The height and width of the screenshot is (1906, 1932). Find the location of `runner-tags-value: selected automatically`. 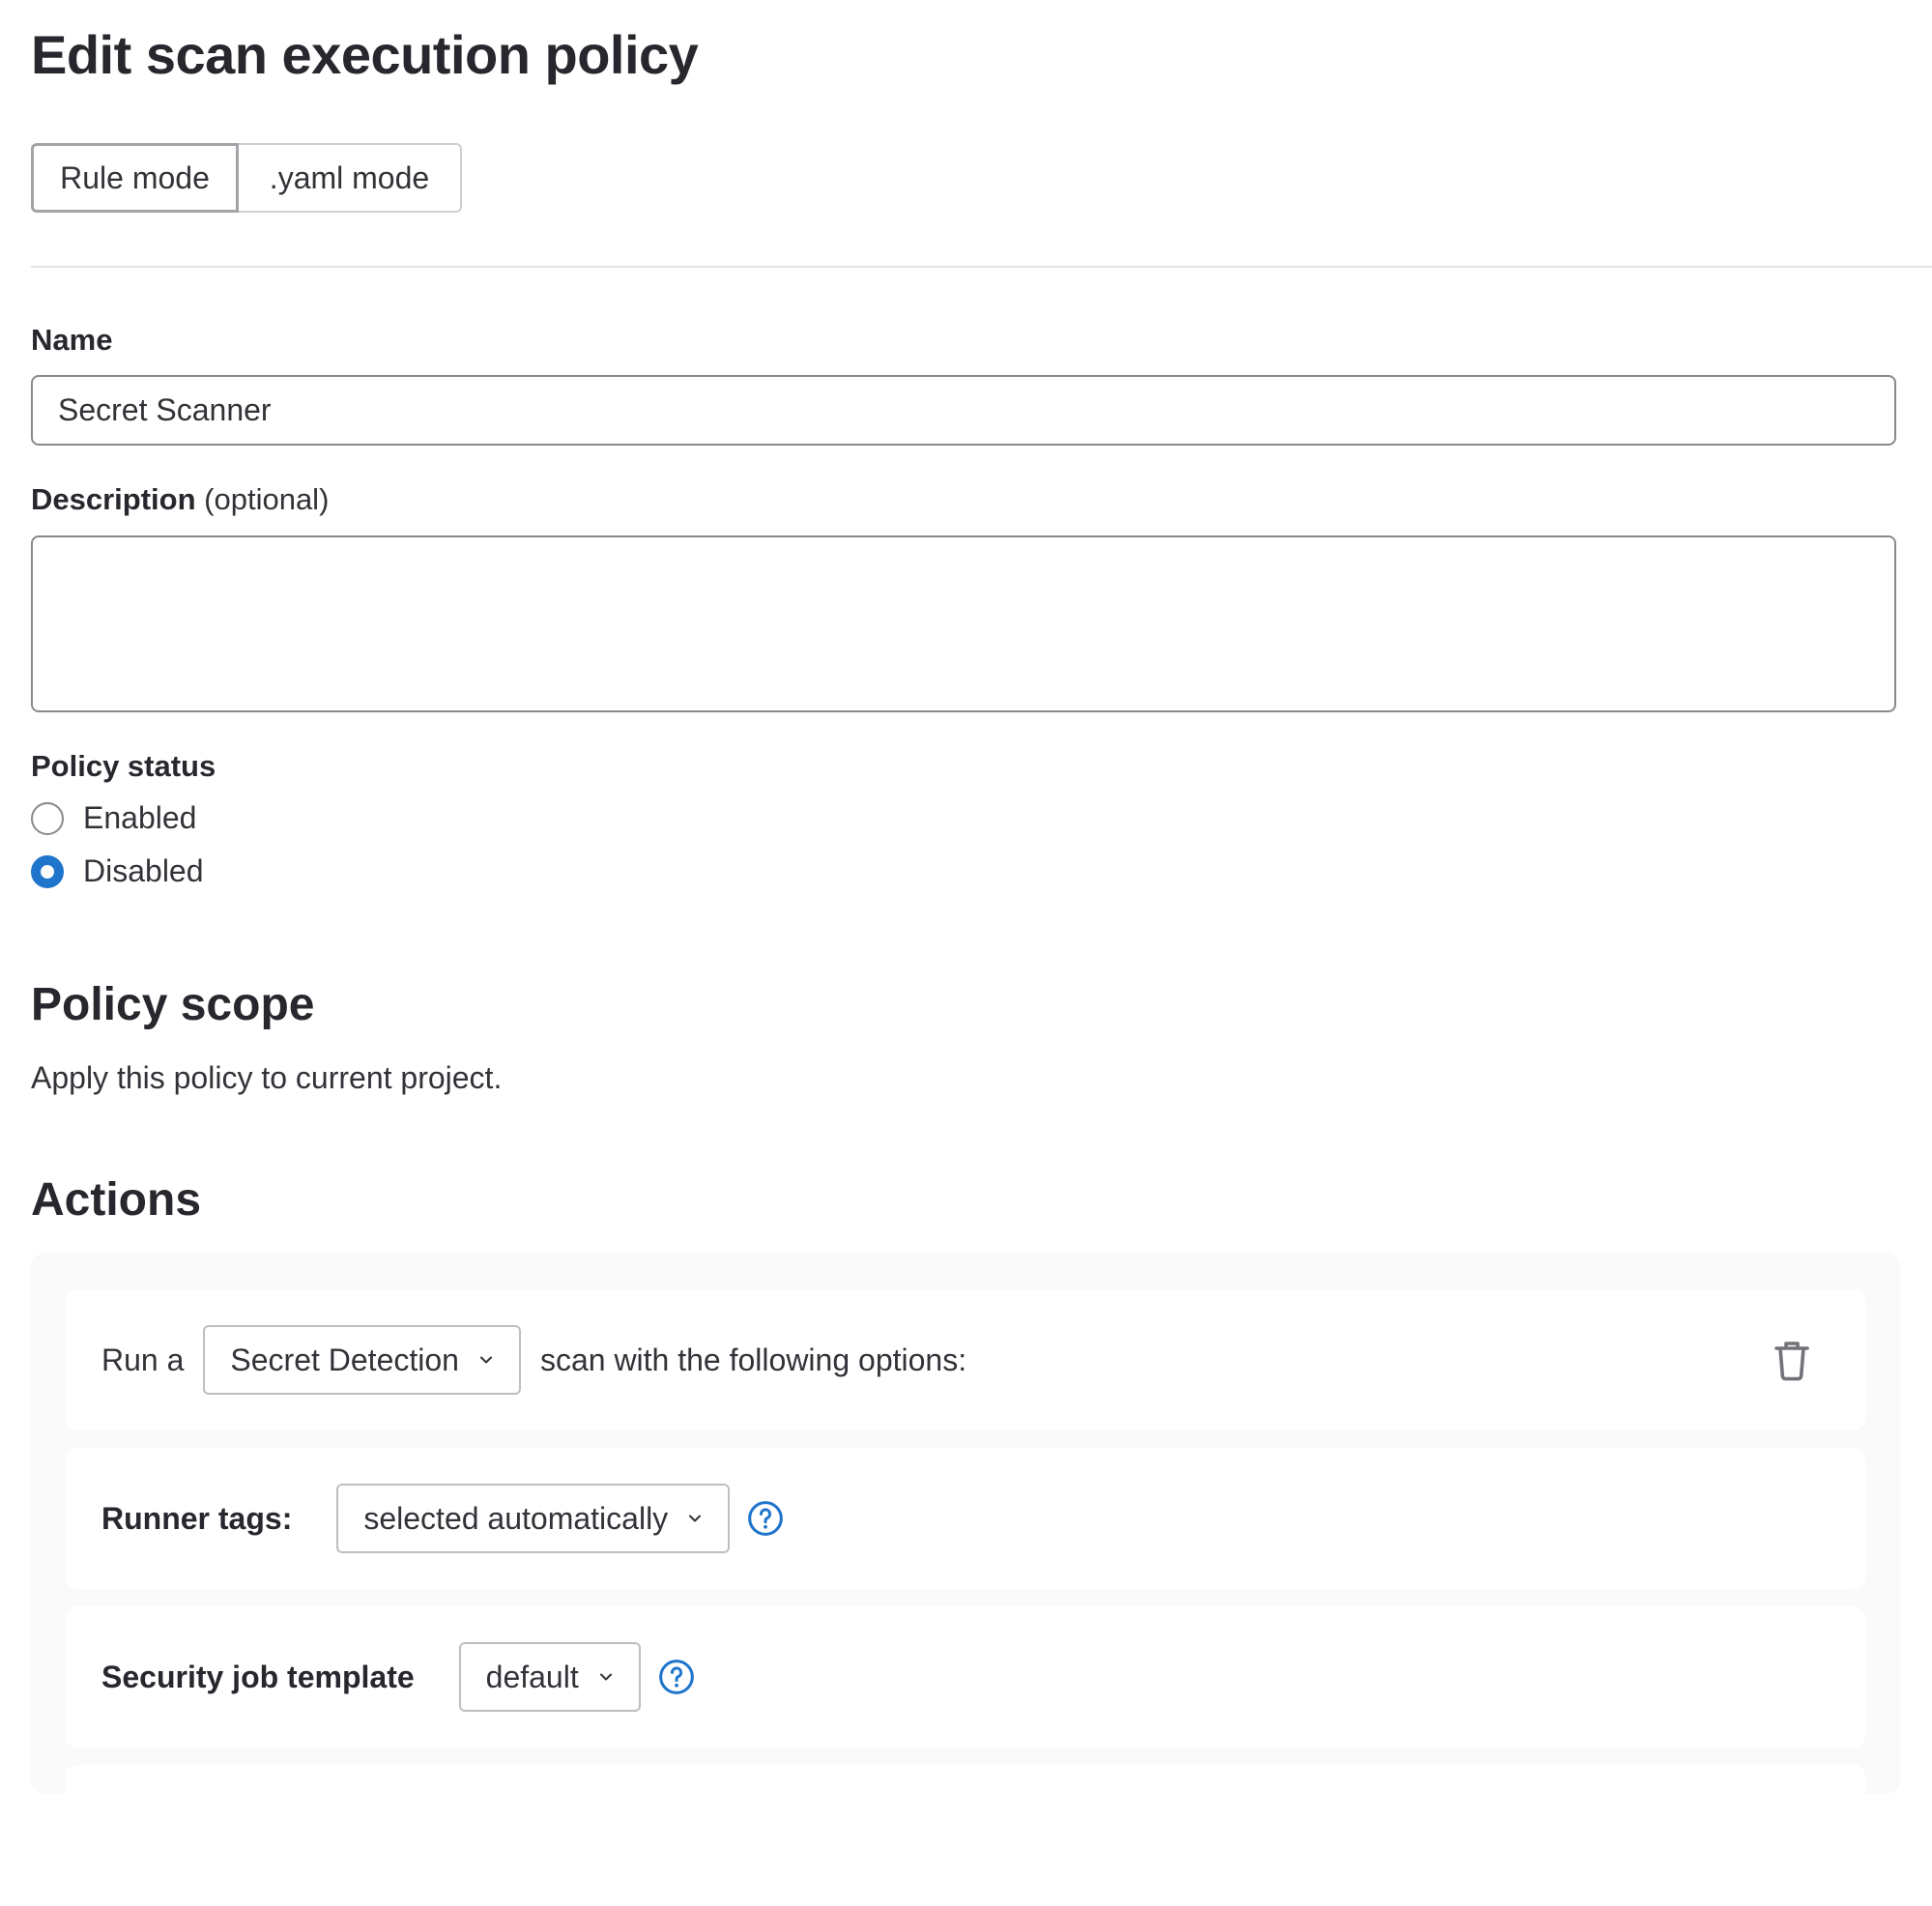

runner-tags-value: selected automatically is located at coordinates (516, 1518).